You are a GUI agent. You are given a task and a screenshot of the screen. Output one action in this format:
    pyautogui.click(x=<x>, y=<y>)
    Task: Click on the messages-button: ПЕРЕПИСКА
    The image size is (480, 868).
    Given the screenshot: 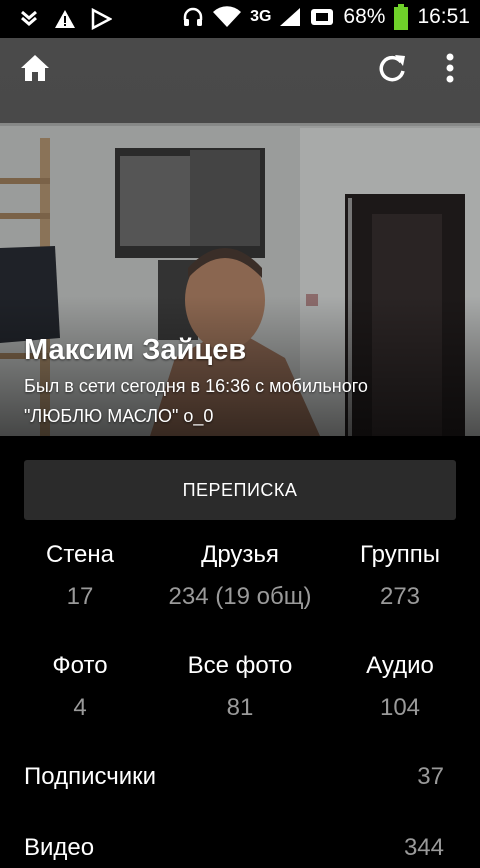 What is the action you would take?
    pyautogui.click(x=240, y=490)
    